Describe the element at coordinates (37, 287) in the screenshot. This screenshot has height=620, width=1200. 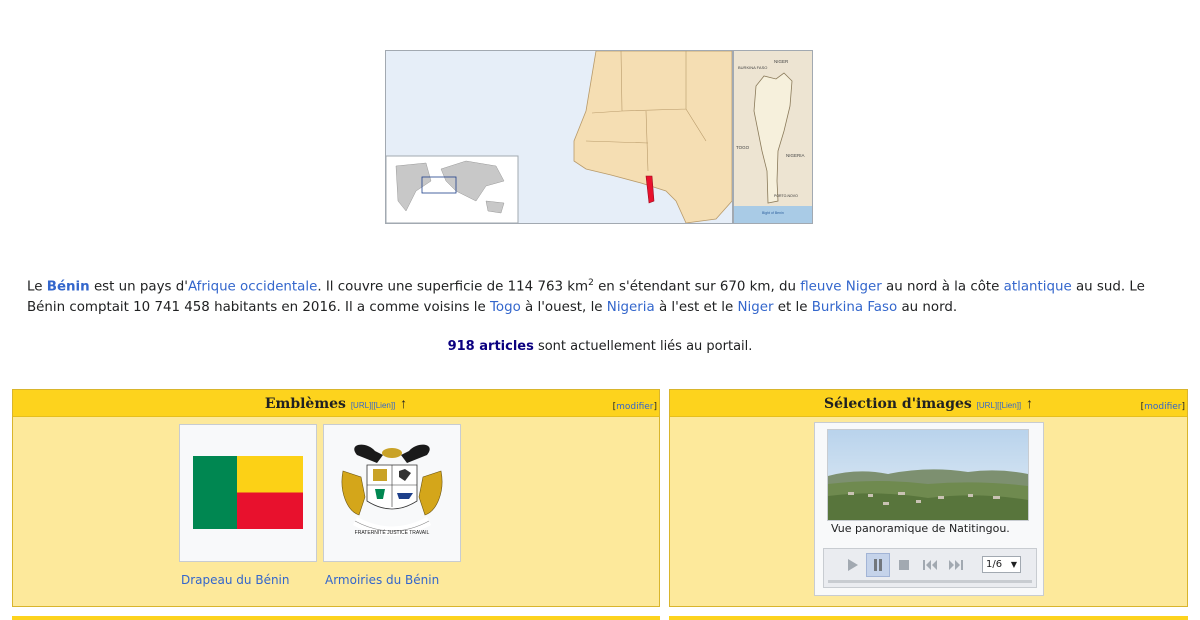
I see `intro-text: Le` at that location.